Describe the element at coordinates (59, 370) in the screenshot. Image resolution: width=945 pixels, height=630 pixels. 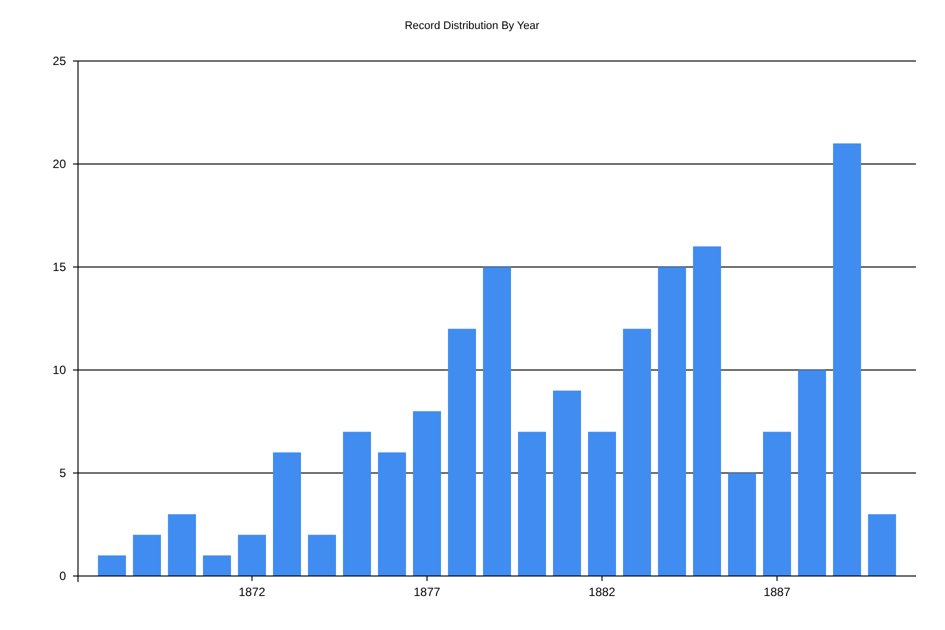
I see `y-tick-label: 10` at that location.